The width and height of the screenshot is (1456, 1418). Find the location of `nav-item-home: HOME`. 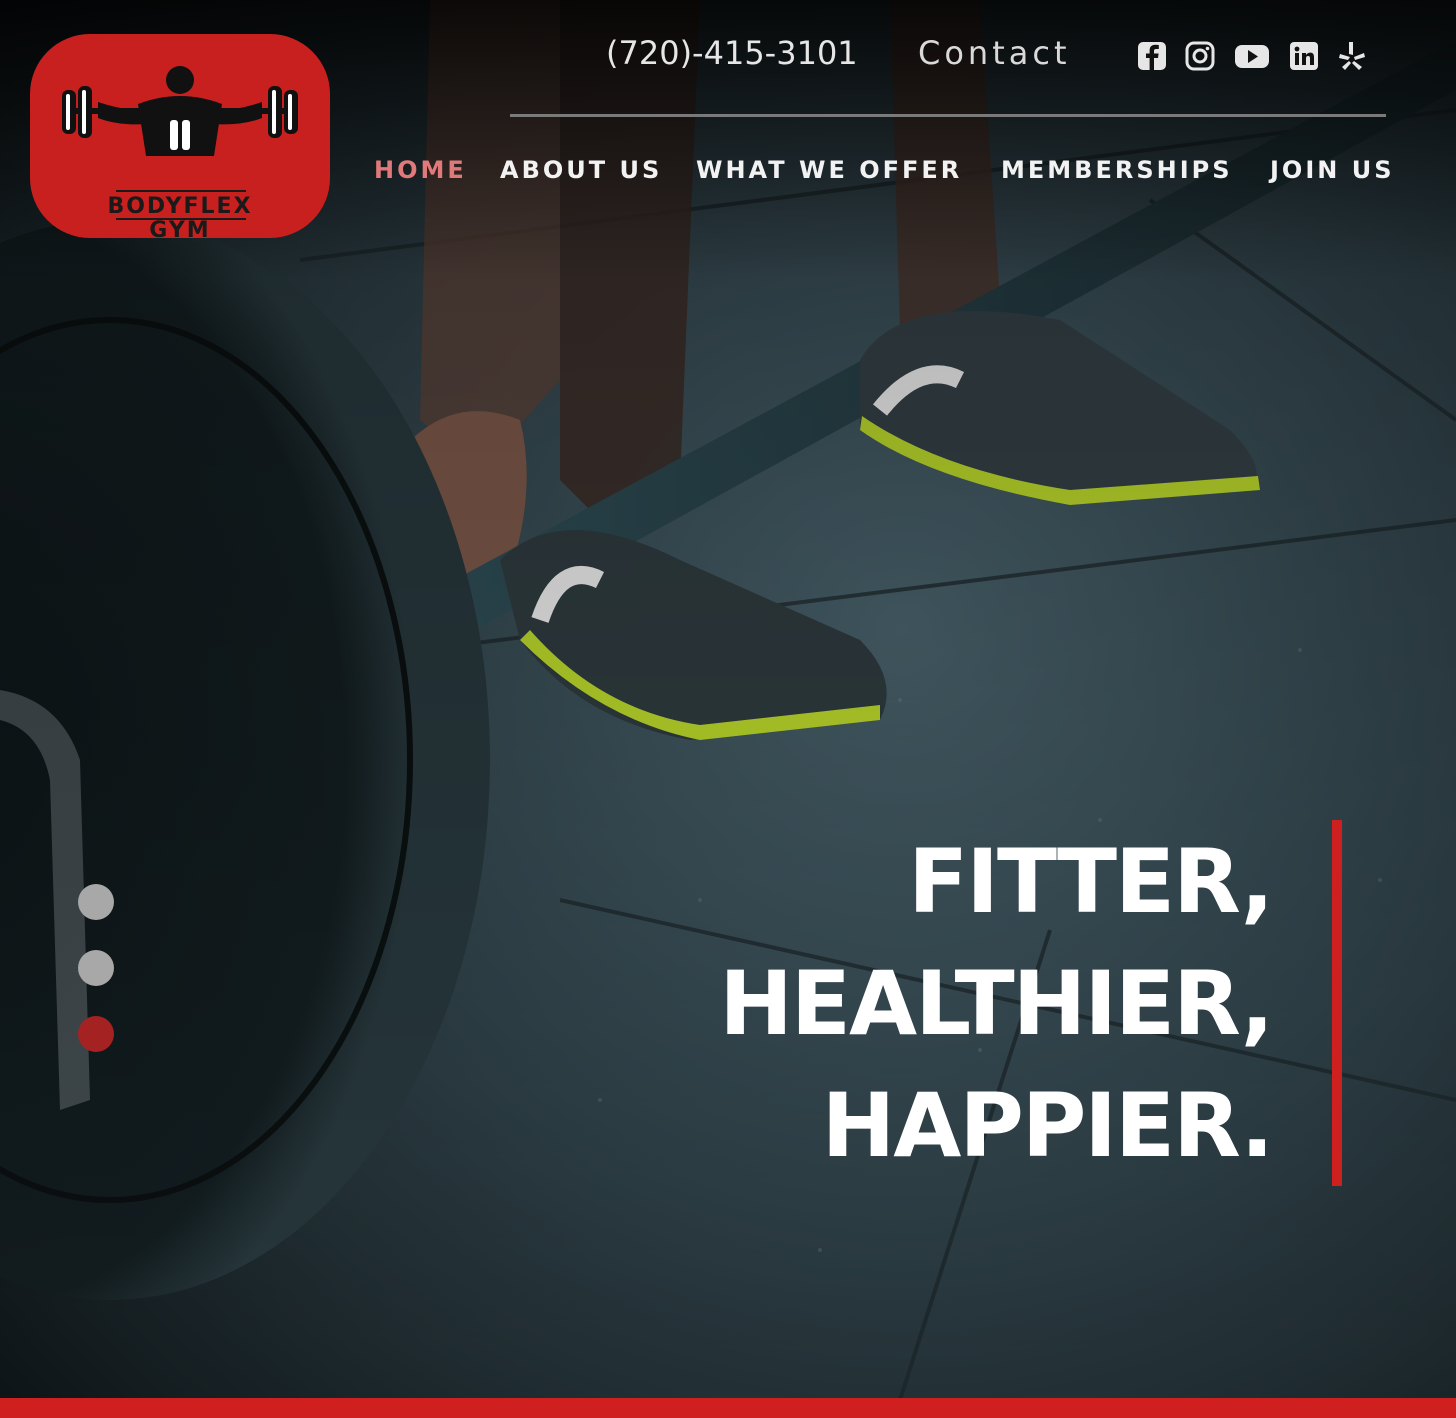

nav-item-home: HOME is located at coordinates (420, 170).